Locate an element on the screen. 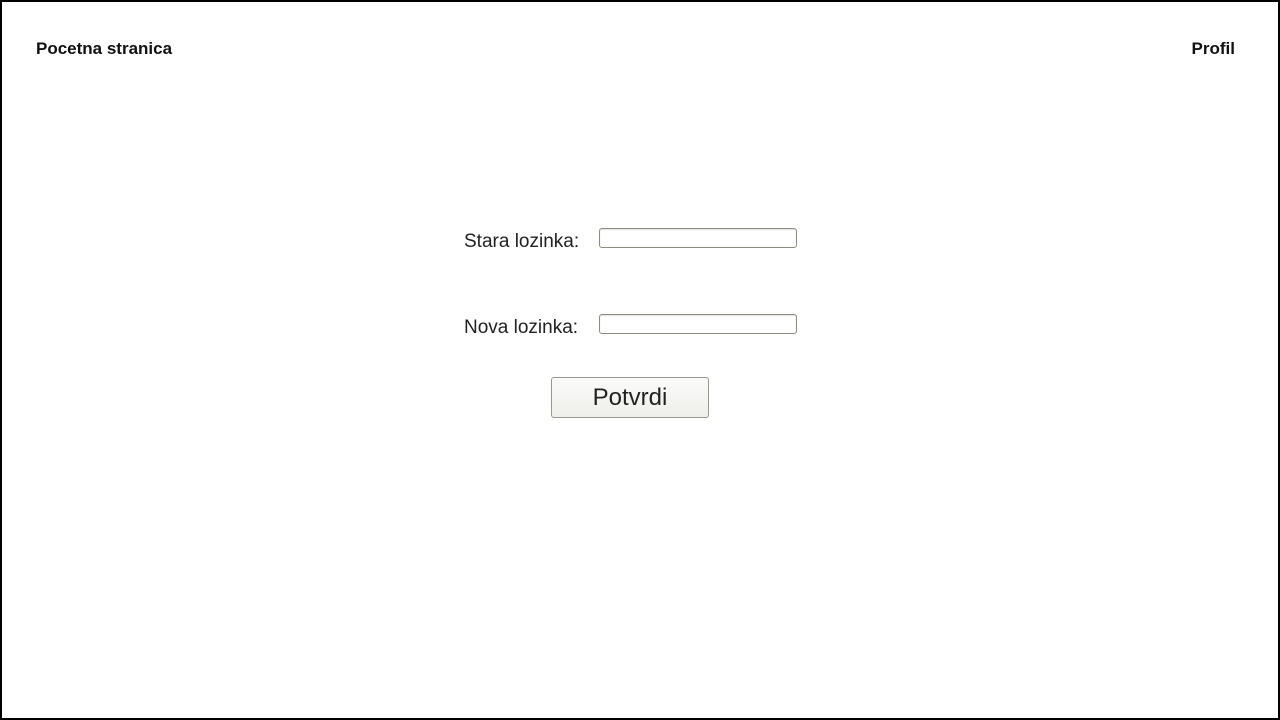 This screenshot has height=720, width=1280. old-password-input is located at coordinates (698, 238).